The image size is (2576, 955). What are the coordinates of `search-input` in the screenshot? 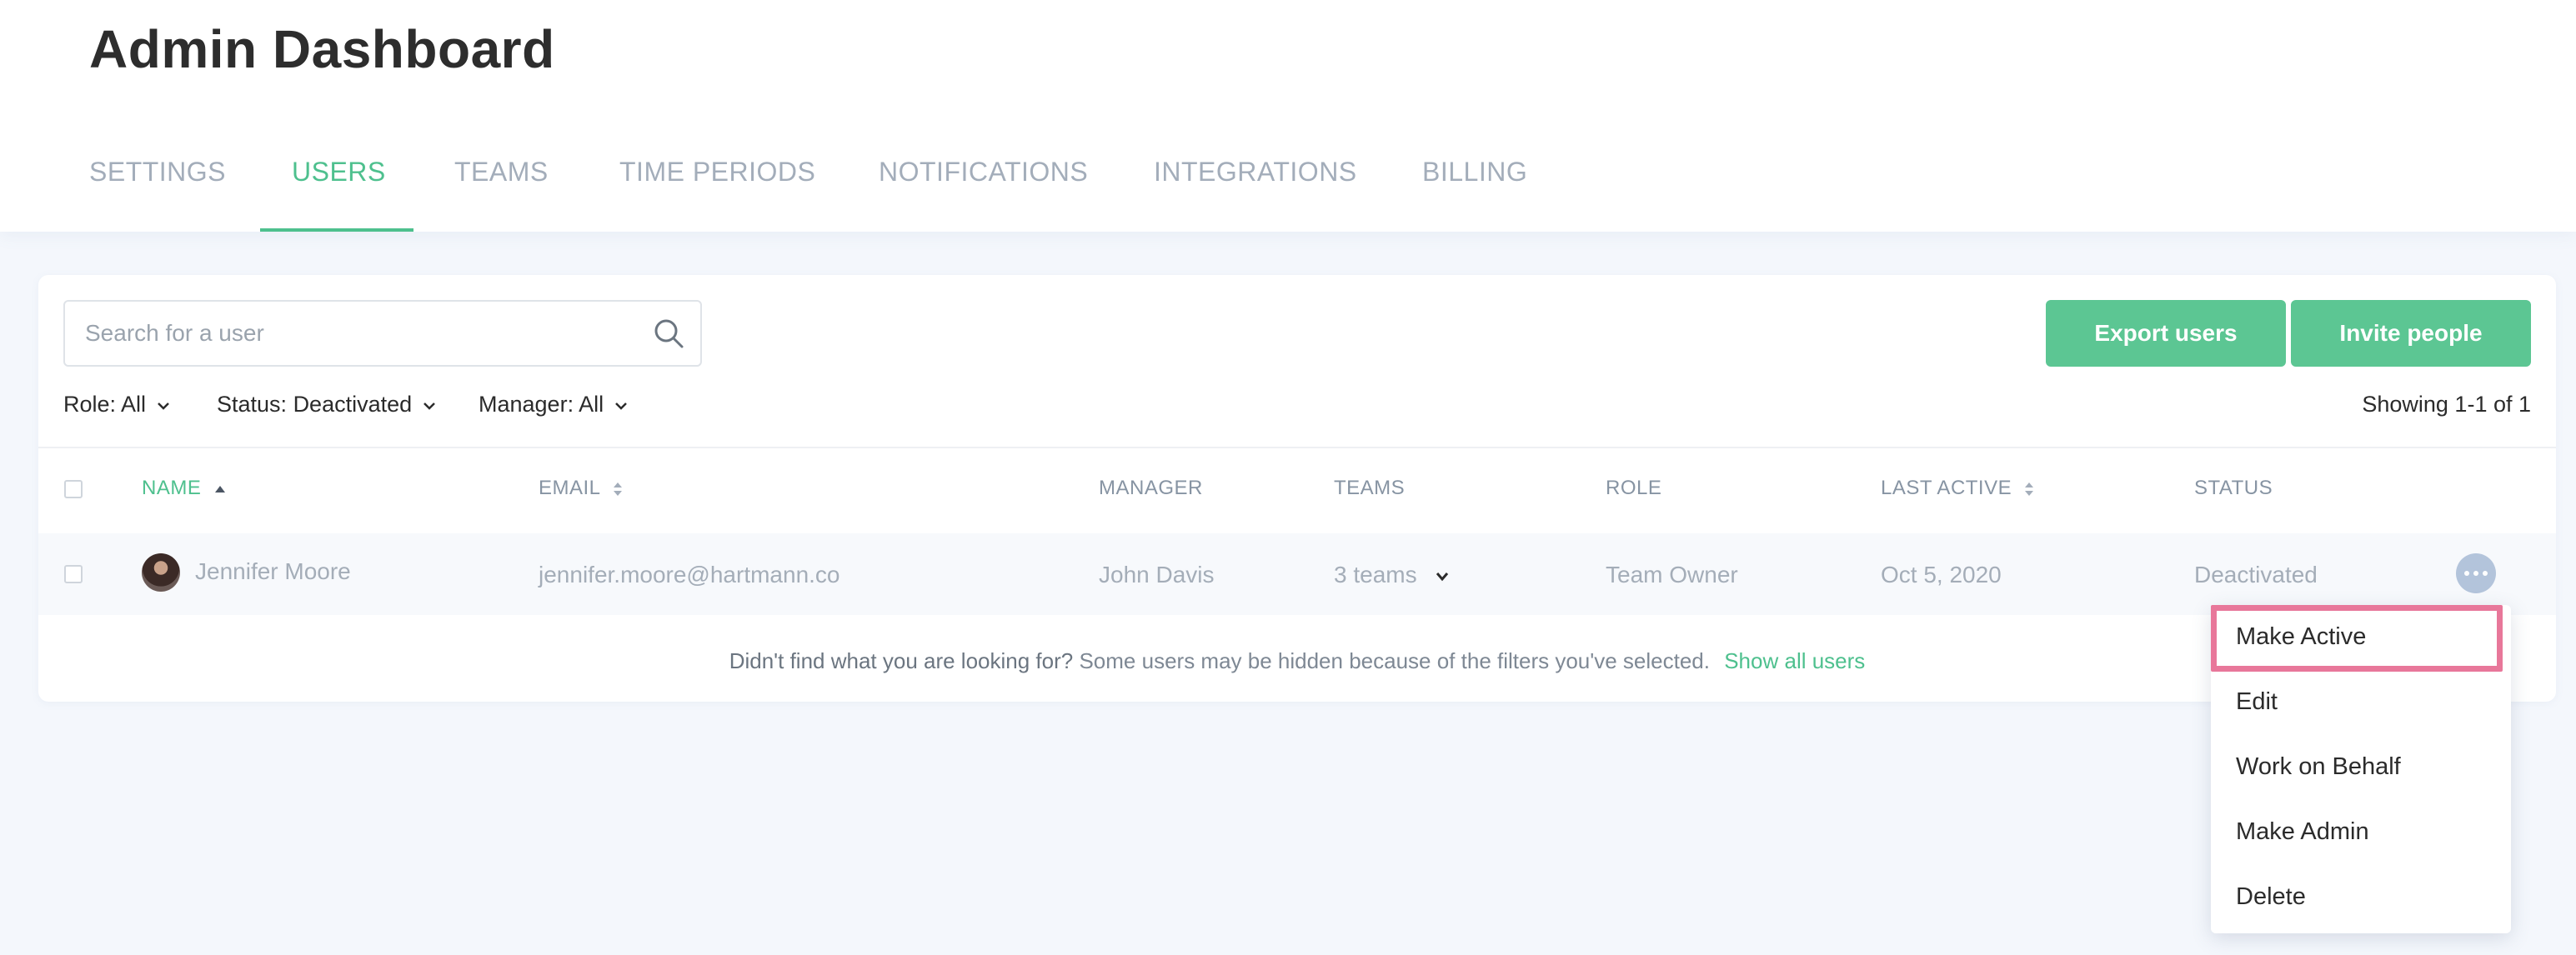 It's located at (360, 333).